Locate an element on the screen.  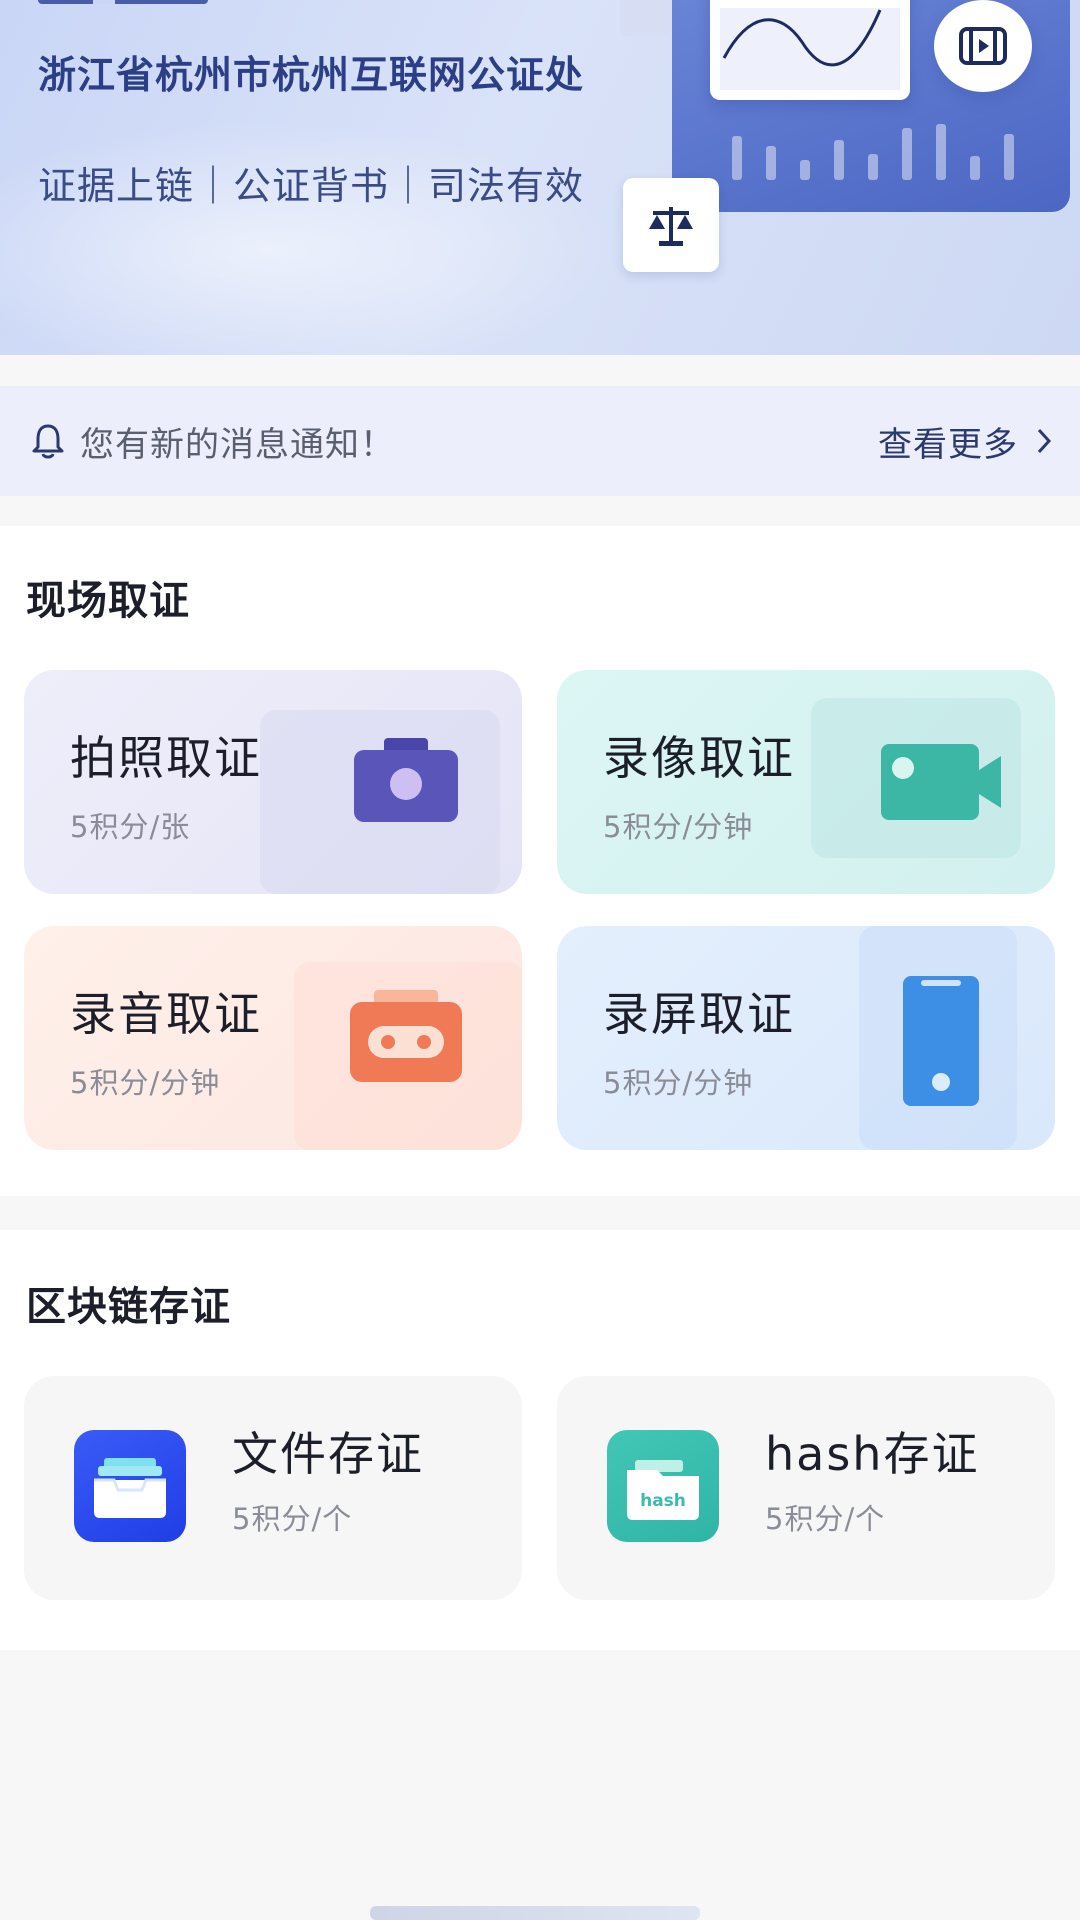
scale-icon is located at coordinates (671, 226).